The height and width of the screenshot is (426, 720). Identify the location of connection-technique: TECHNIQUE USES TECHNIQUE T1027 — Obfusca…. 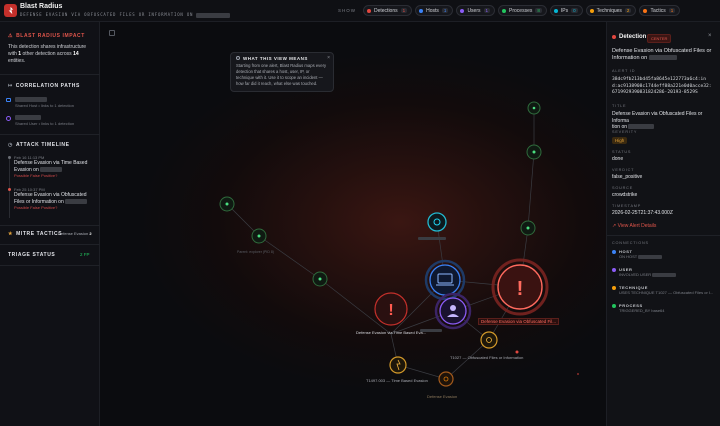
(665, 290).